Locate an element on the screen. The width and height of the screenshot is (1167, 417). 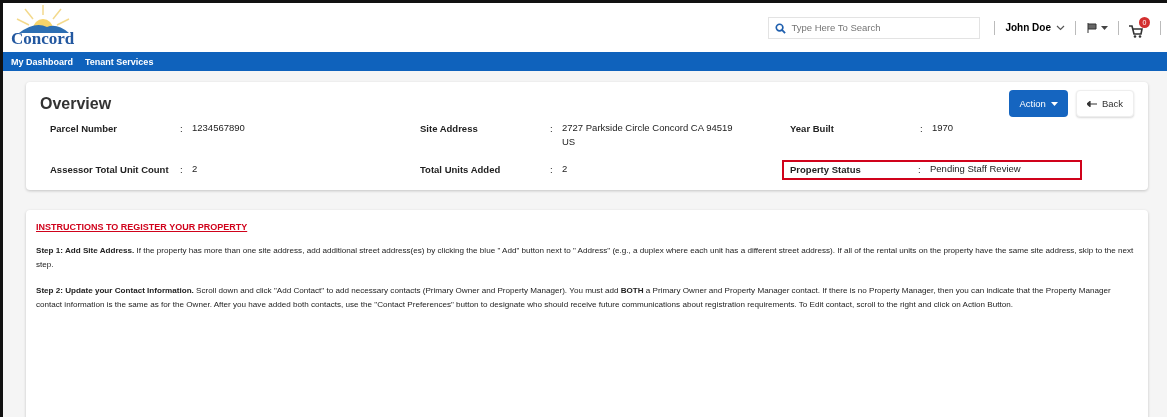
action-button: Action is located at coordinates (1038, 103).